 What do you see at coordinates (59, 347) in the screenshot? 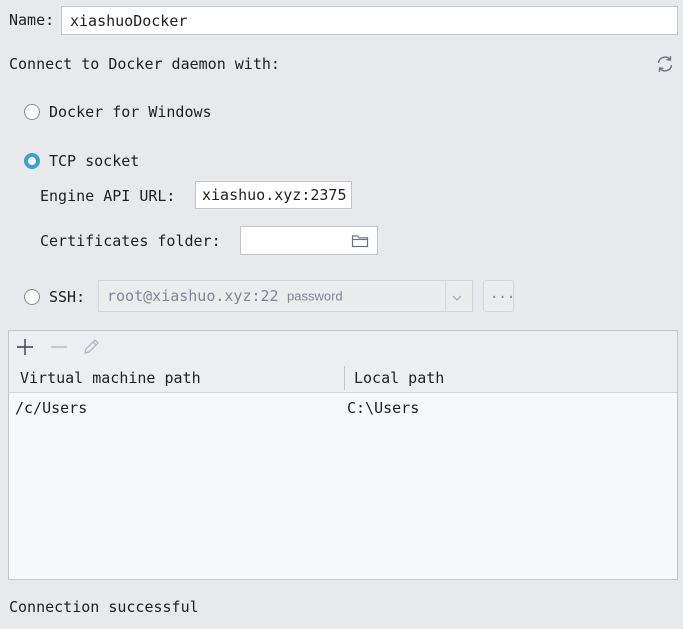
I see `remove-icon` at bounding box center [59, 347].